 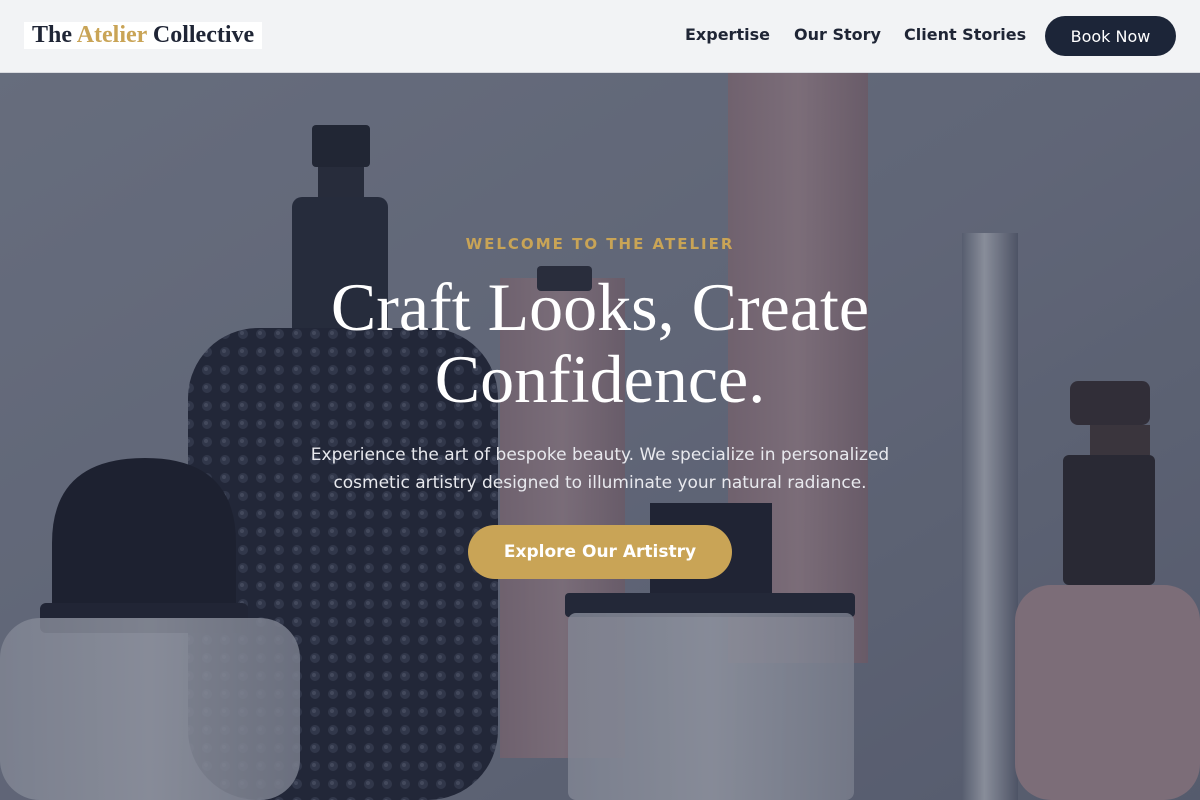 What do you see at coordinates (52, 35) in the screenshot?
I see `logo-word-the: The` at bounding box center [52, 35].